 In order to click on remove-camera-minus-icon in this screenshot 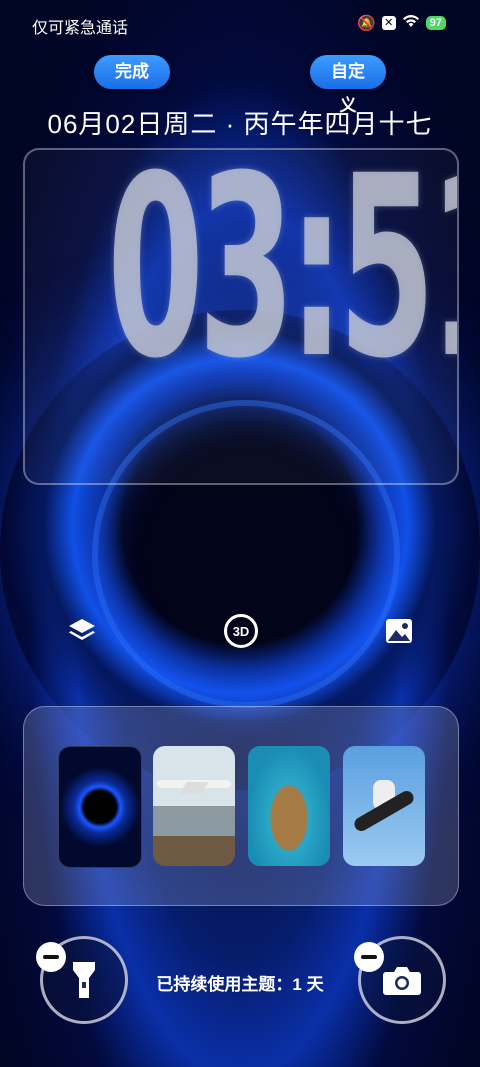, I will do `click(369, 957)`.